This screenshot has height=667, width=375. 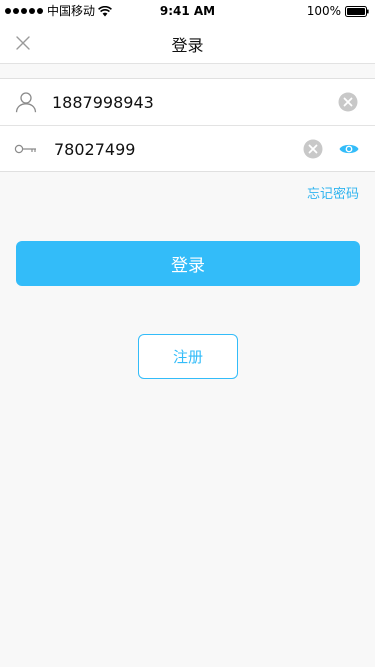 I want to click on login-form, so click(x=187, y=125).